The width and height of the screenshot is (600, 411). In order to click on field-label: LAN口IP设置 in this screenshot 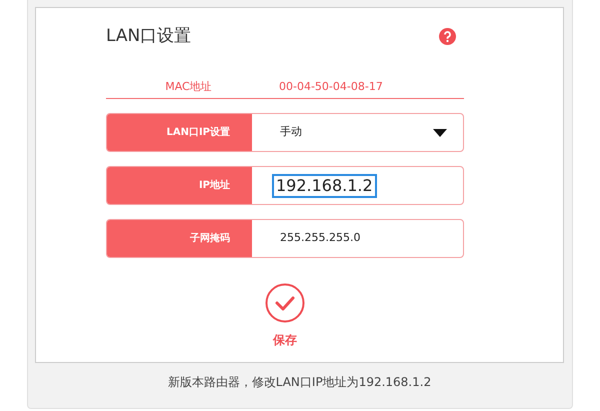, I will do `click(179, 132)`.